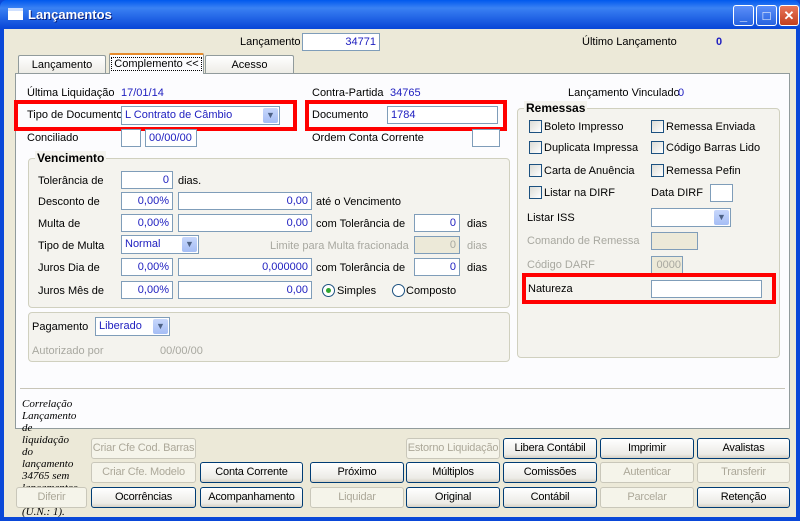  What do you see at coordinates (647, 448) in the screenshot?
I see `imprimir-button: Imprimir` at bounding box center [647, 448].